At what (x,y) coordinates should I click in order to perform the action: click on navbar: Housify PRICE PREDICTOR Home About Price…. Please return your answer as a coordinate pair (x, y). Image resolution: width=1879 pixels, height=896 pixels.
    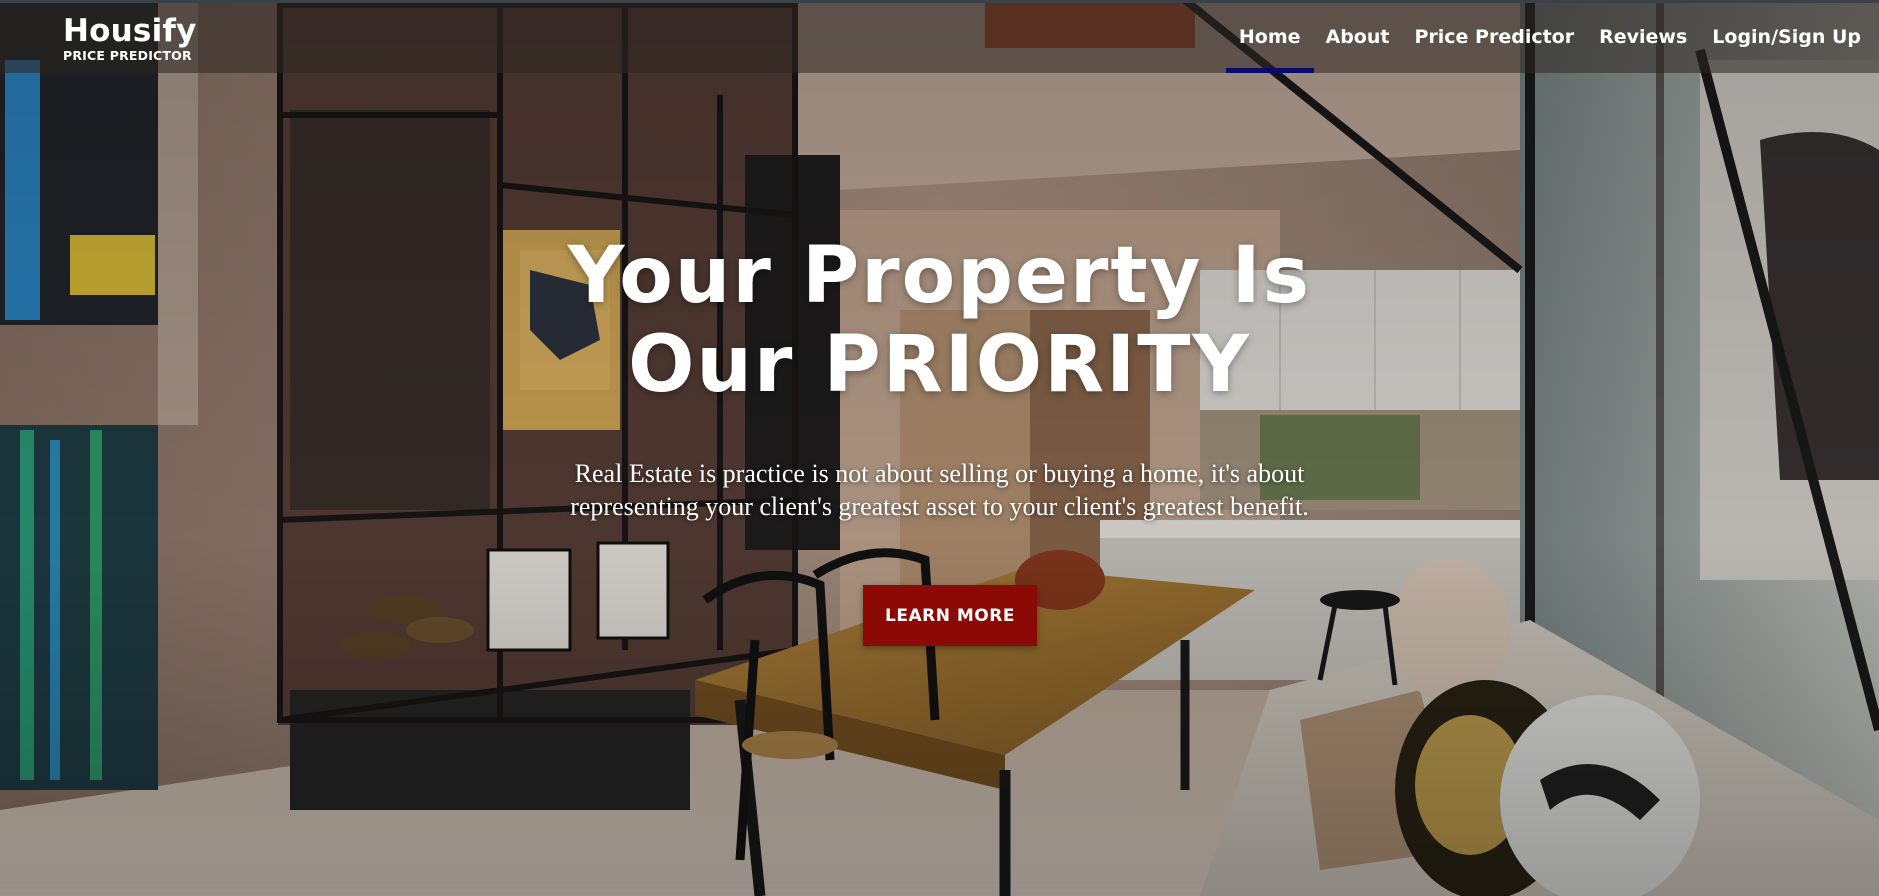
    Looking at the image, I should click on (939, 36).